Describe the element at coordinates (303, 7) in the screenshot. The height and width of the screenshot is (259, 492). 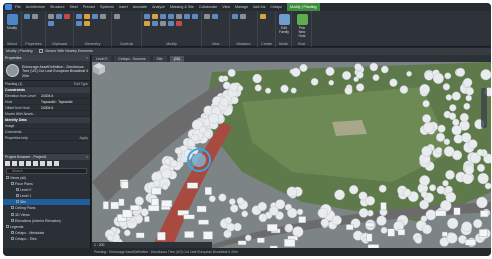
I see `tab-modify-planting: Modify | Planting` at that location.